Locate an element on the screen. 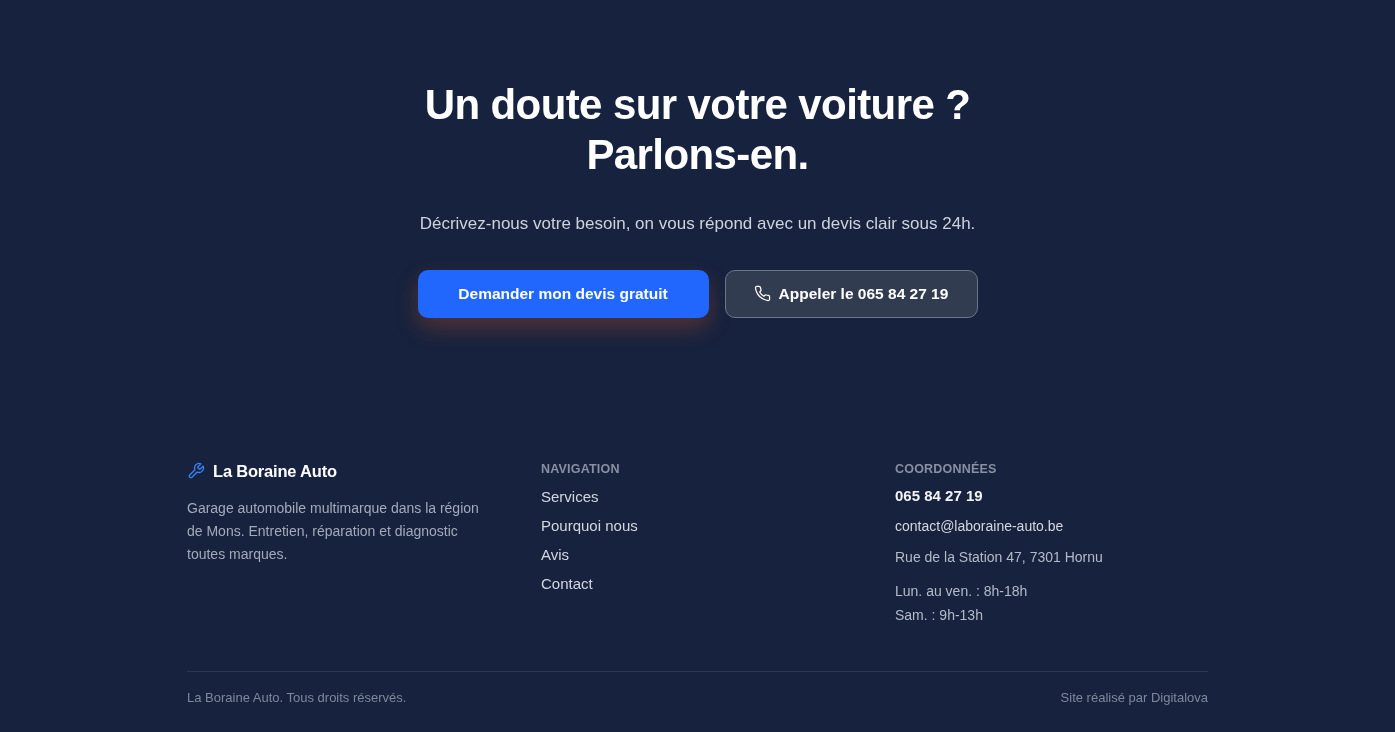 The width and height of the screenshot is (1395, 732). opening-hours: Sam. : 9h-13h is located at coordinates (939, 615).